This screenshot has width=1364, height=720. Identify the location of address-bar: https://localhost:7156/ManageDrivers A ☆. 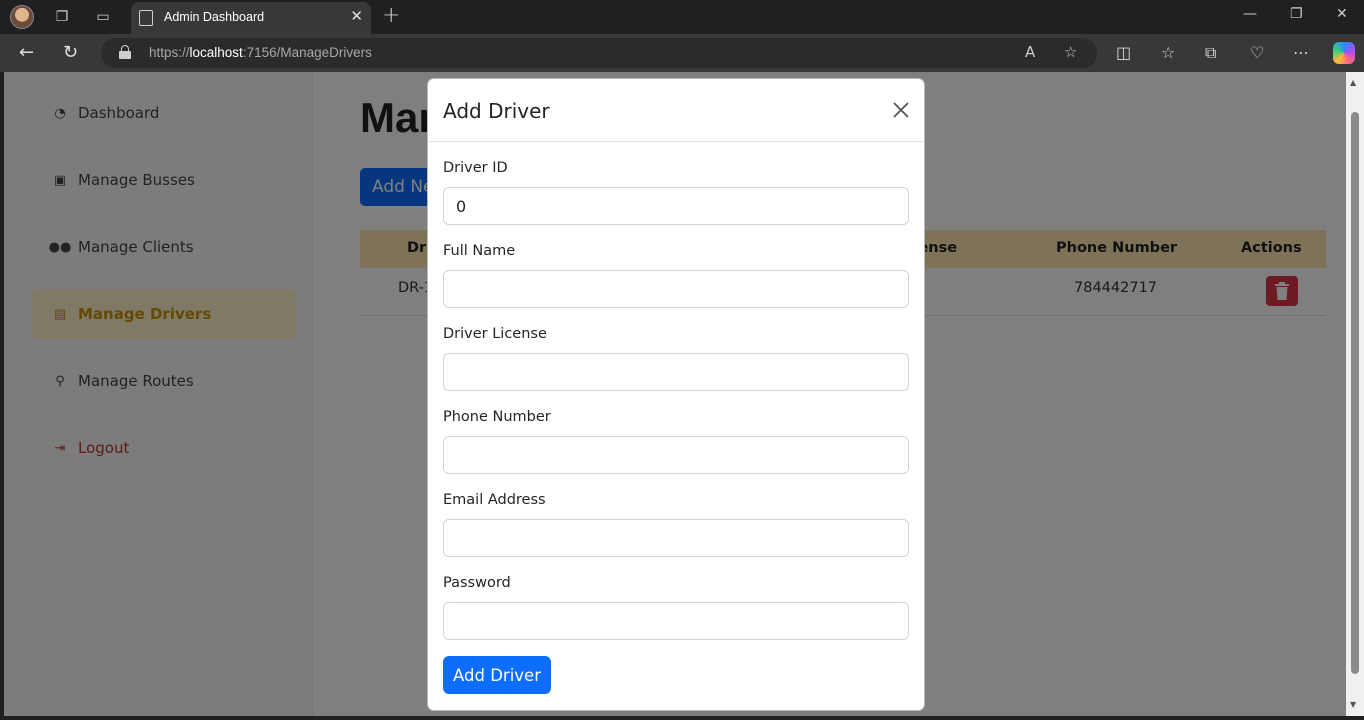
(599, 53).